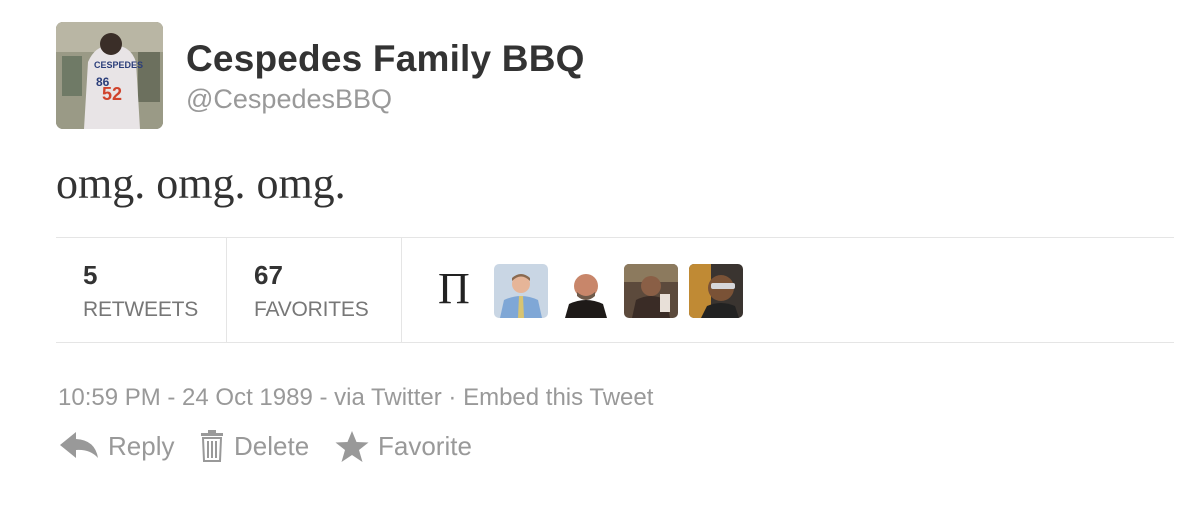  Describe the element at coordinates (212, 449) in the screenshot. I see `trash-icon` at that location.